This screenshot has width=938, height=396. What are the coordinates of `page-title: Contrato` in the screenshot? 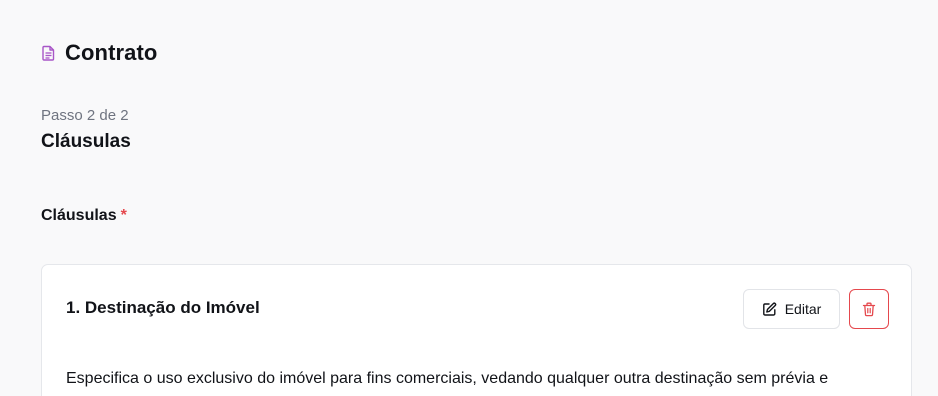 It's located at (111, 52).